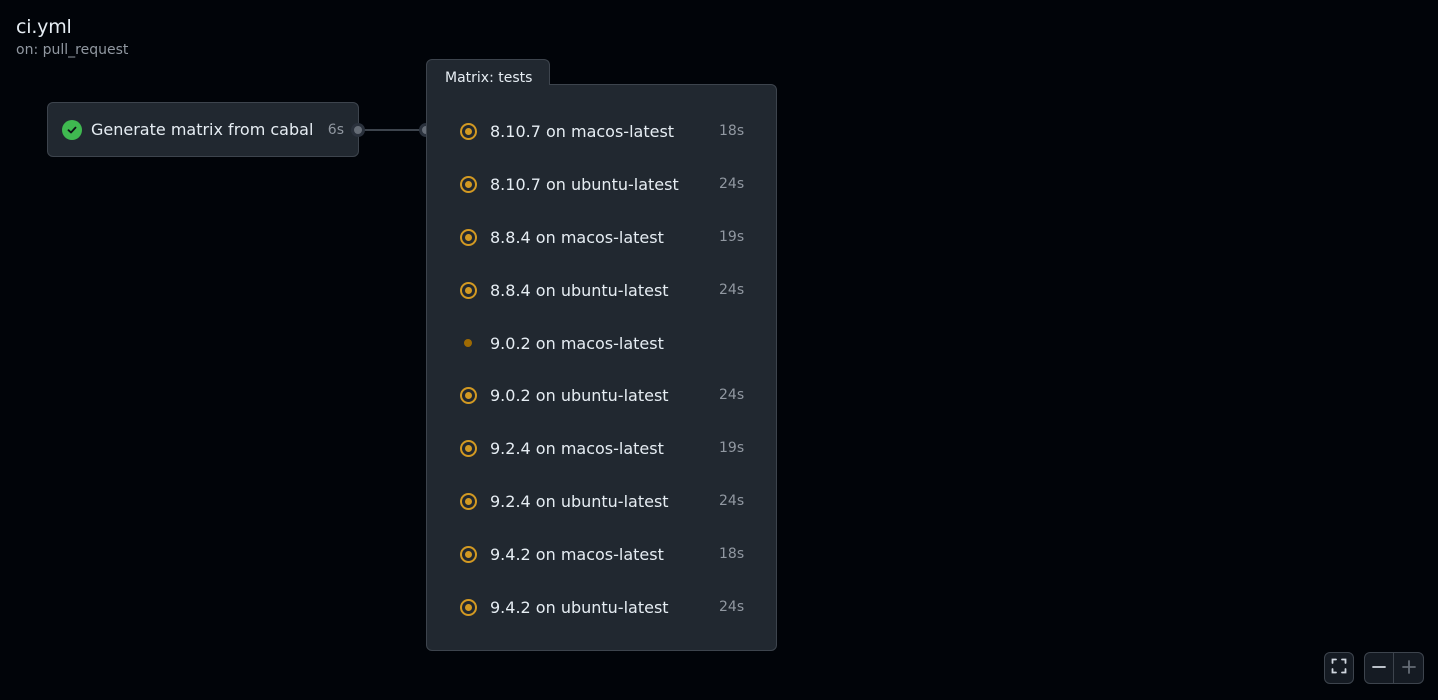 Image resolution: width=1438 pixels, height=700 pixels. I want to click on connector-out-dot, so click(358, 130).